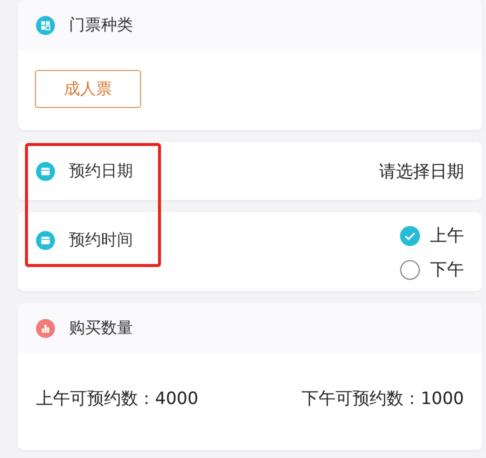 The height and width of the screenshot is (458, 486). Describe the element at coordinates (383, 399) in the screenshot. I see `available-count: 下午可预约数：1000` at that location.